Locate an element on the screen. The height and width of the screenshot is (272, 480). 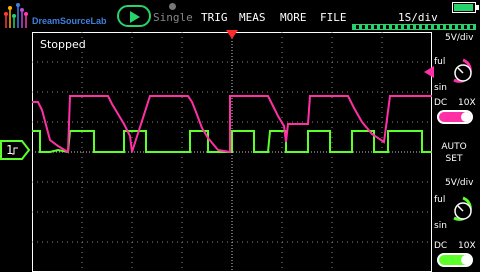
battery-icon is located at coordinates (465, 7).